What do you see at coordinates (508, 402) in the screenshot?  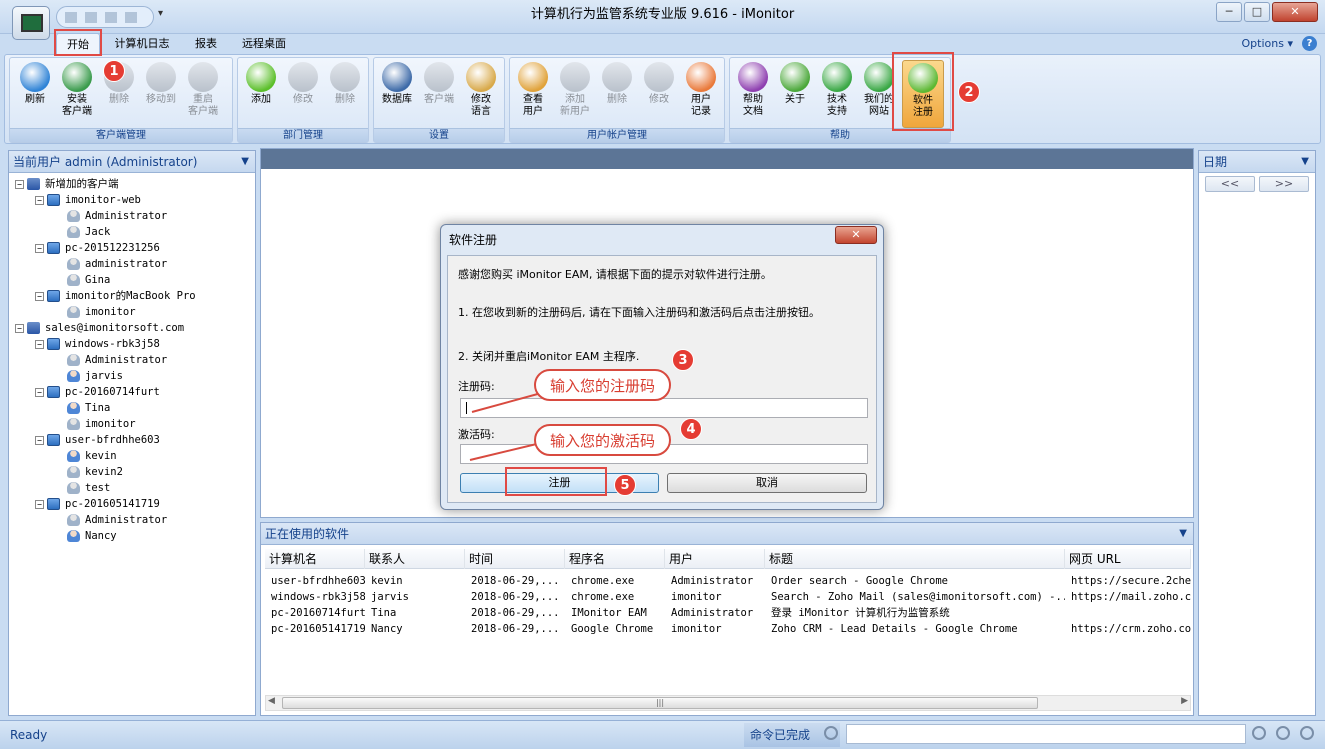 I see `callout-pointer` at bounding box center [508, 402].